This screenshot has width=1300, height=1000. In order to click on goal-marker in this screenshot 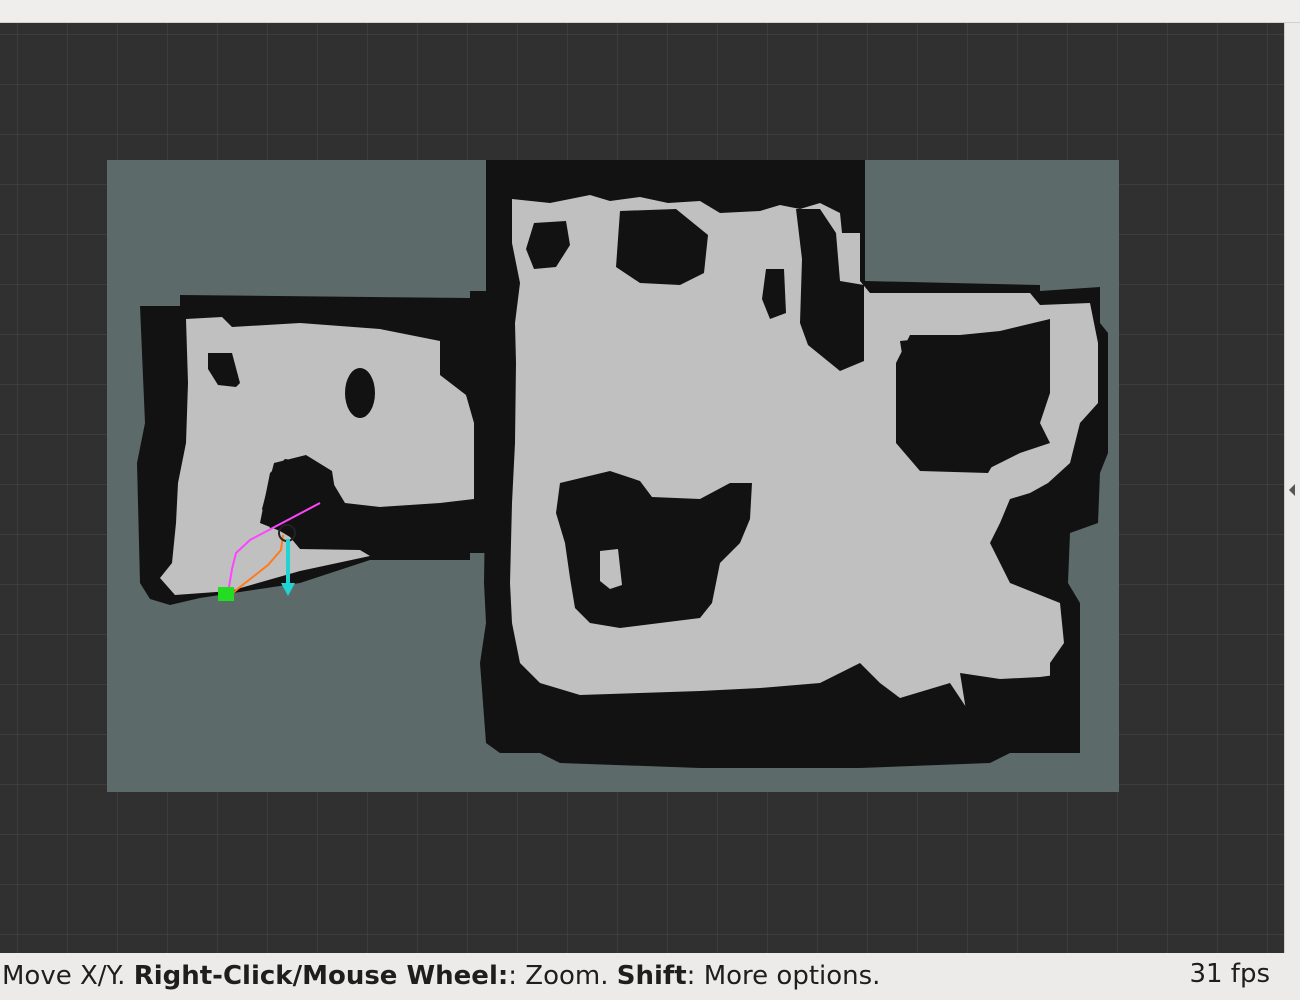, I will do `click(226, 594)`.